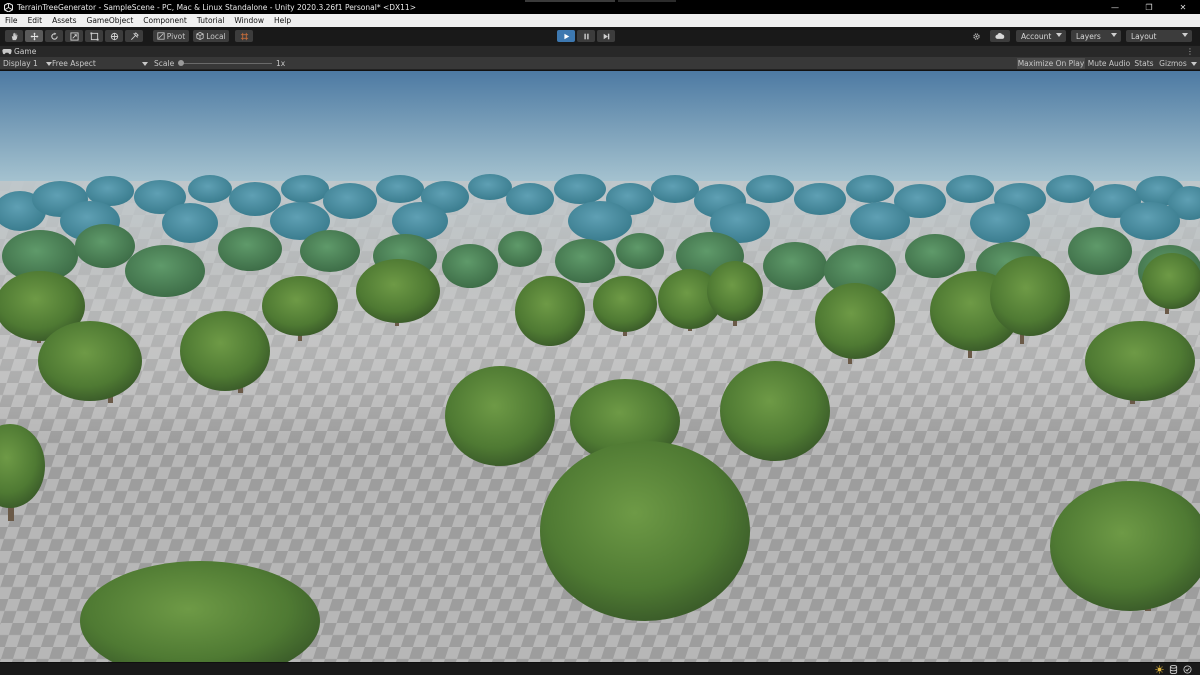 The height and width of the screenshot is (675, 1200). Describe the element at coordinates (1036, 36) in the screenshot. I see `account-label: Account` at that location.